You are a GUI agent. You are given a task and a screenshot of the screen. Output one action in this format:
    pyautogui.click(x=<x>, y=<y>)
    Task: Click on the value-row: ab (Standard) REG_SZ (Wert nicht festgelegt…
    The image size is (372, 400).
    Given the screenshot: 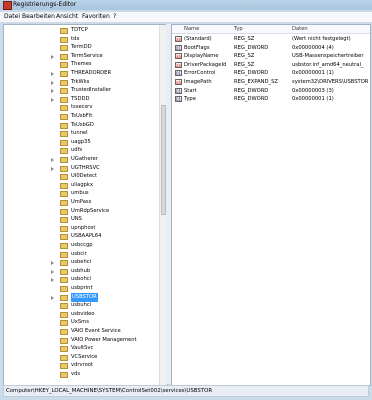 What is the action you would take?
    pyautogui.click(x=271, y=39)
    